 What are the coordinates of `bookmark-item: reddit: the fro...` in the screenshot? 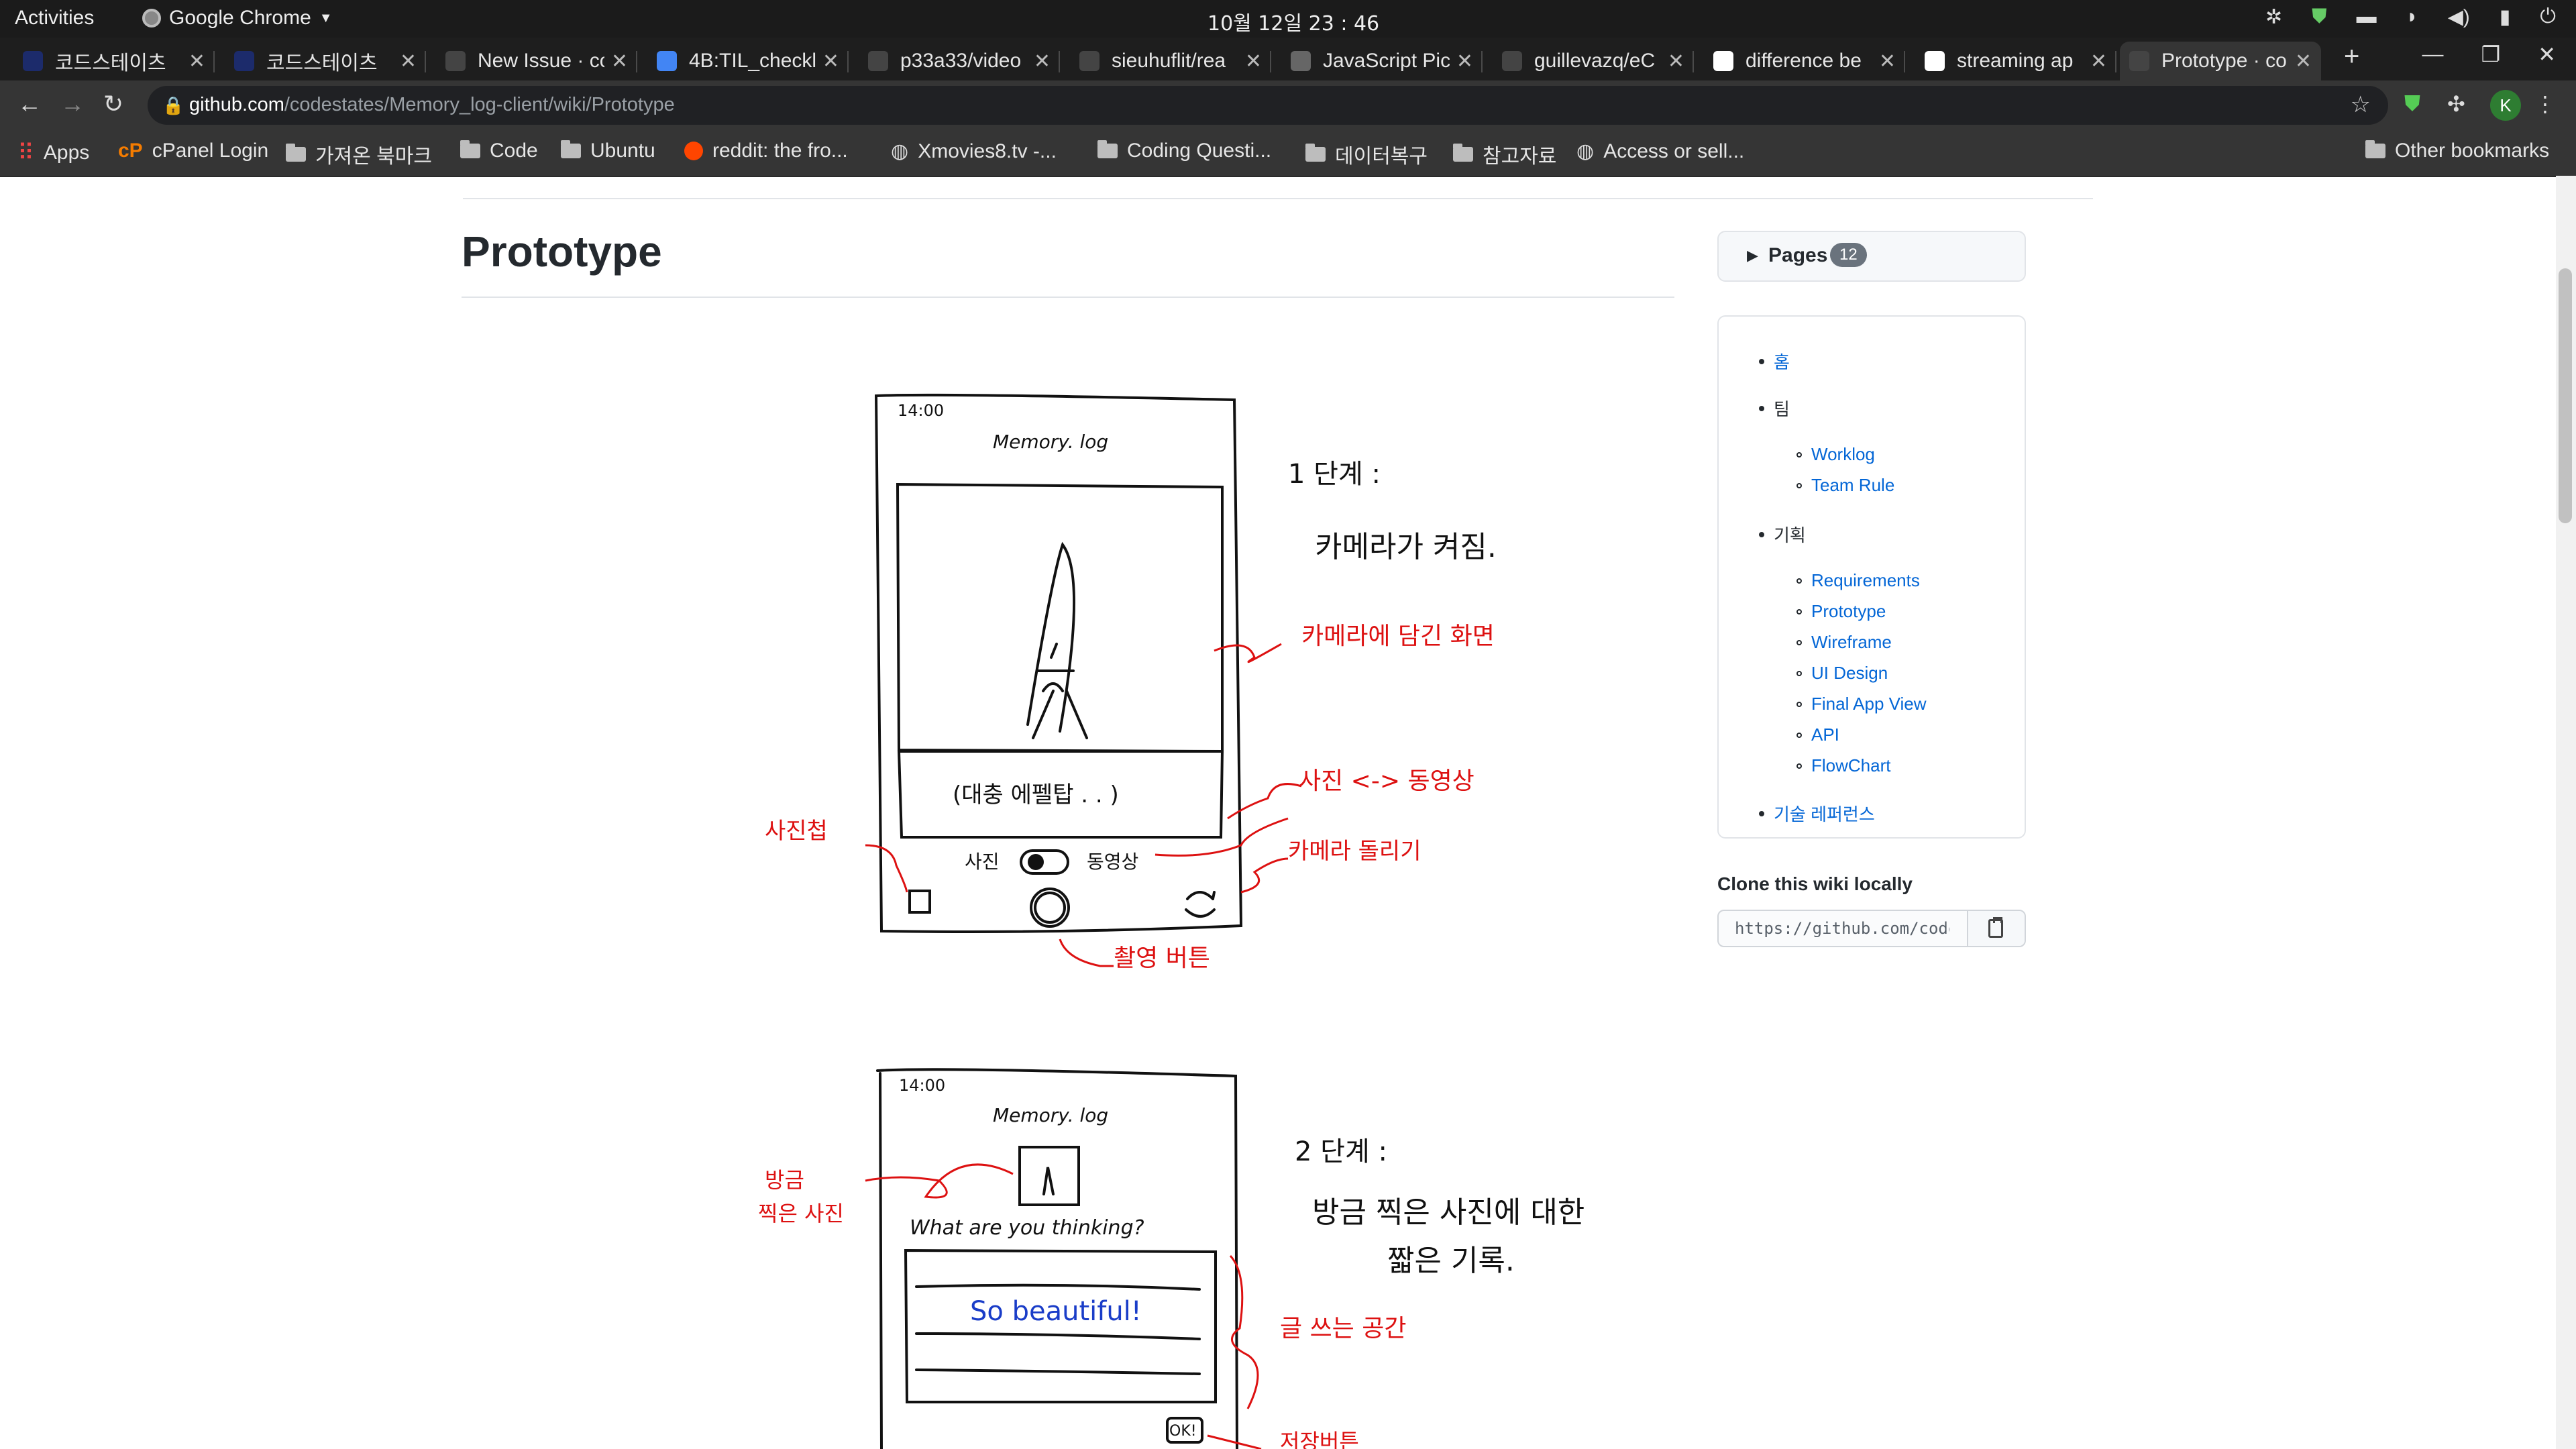 It's located at (766, 151).